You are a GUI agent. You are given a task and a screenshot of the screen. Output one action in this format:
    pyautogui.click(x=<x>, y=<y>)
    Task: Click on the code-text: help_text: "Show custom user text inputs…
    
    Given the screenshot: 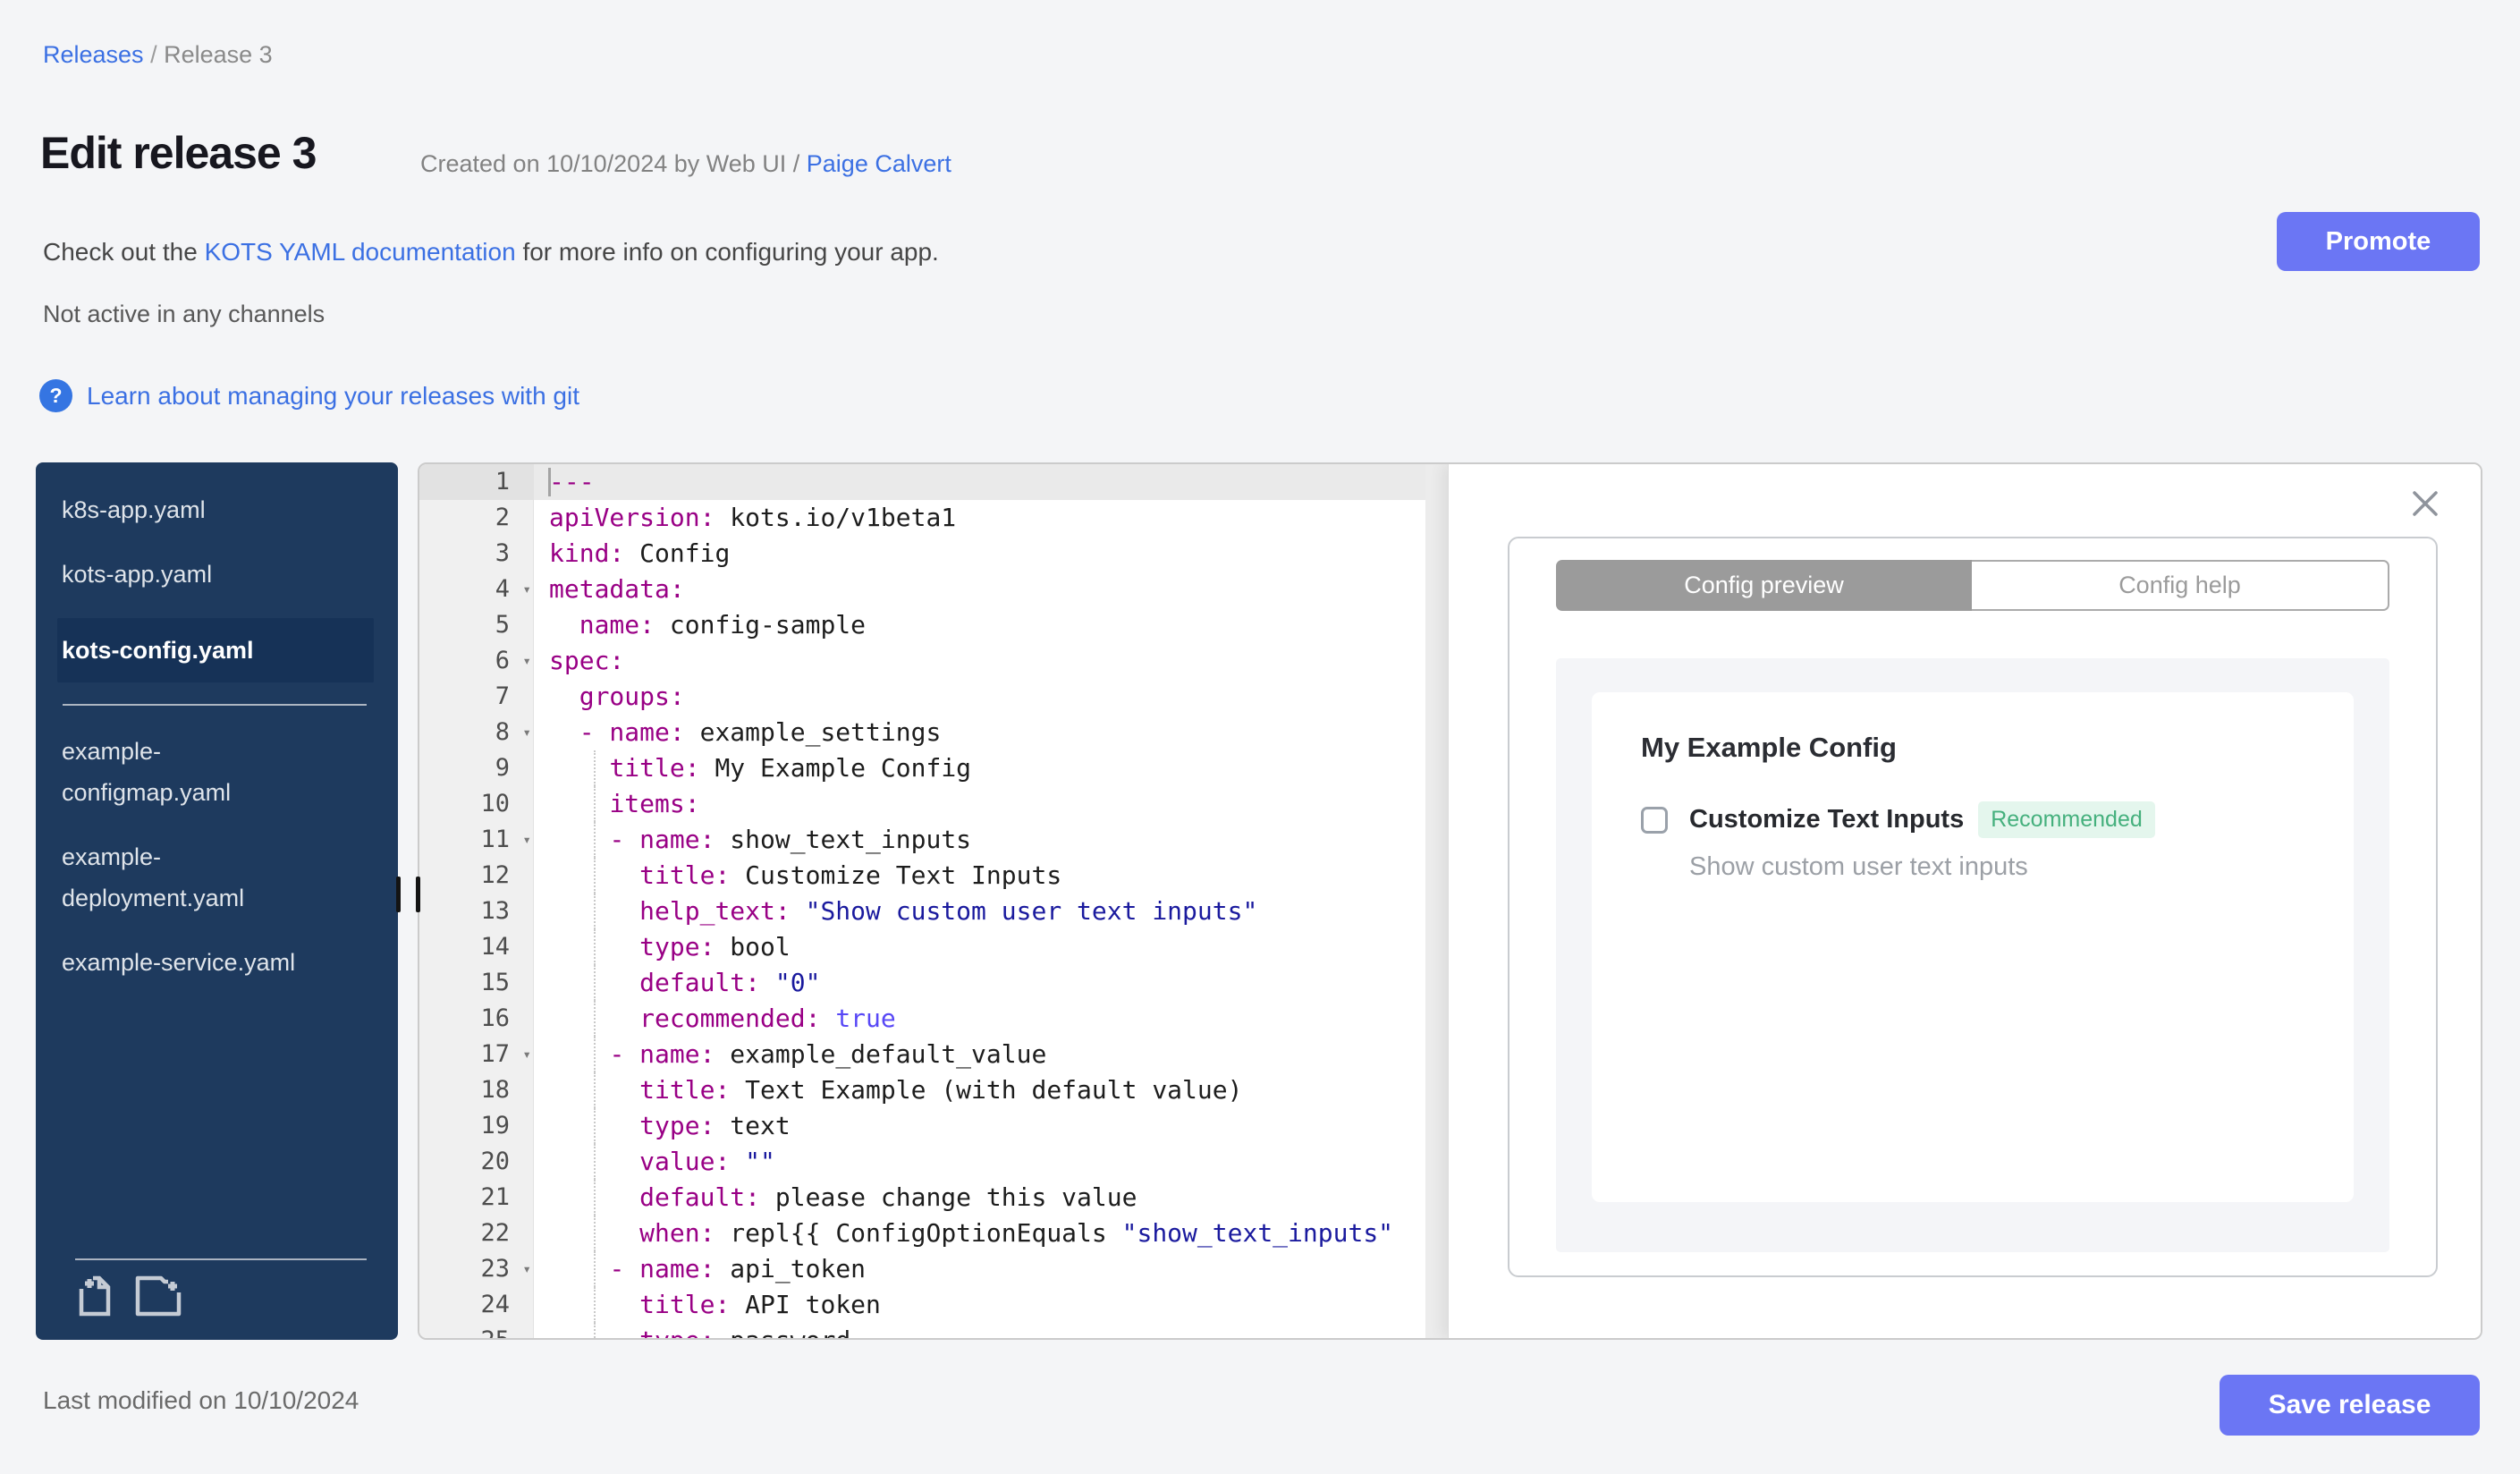 What is the action you would take?
    pyautogui.click(x=991, y=911)
    